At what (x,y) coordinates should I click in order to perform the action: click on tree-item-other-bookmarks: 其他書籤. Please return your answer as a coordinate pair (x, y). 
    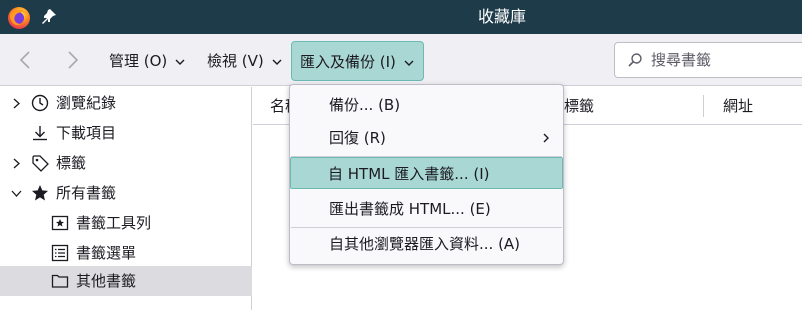
    Looking at the image, I should click on (126, 281).